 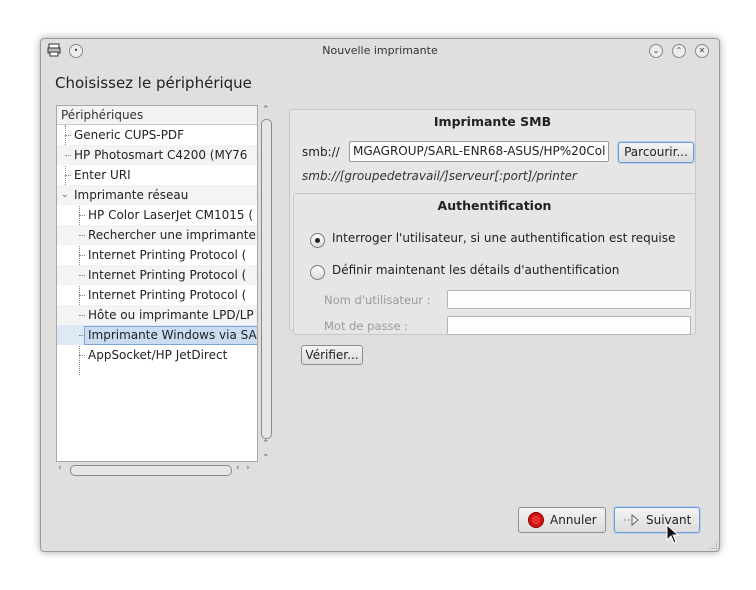 I want to click on tree-item-selected: Imprimante Windows via SA, so click(x=157, y=335).